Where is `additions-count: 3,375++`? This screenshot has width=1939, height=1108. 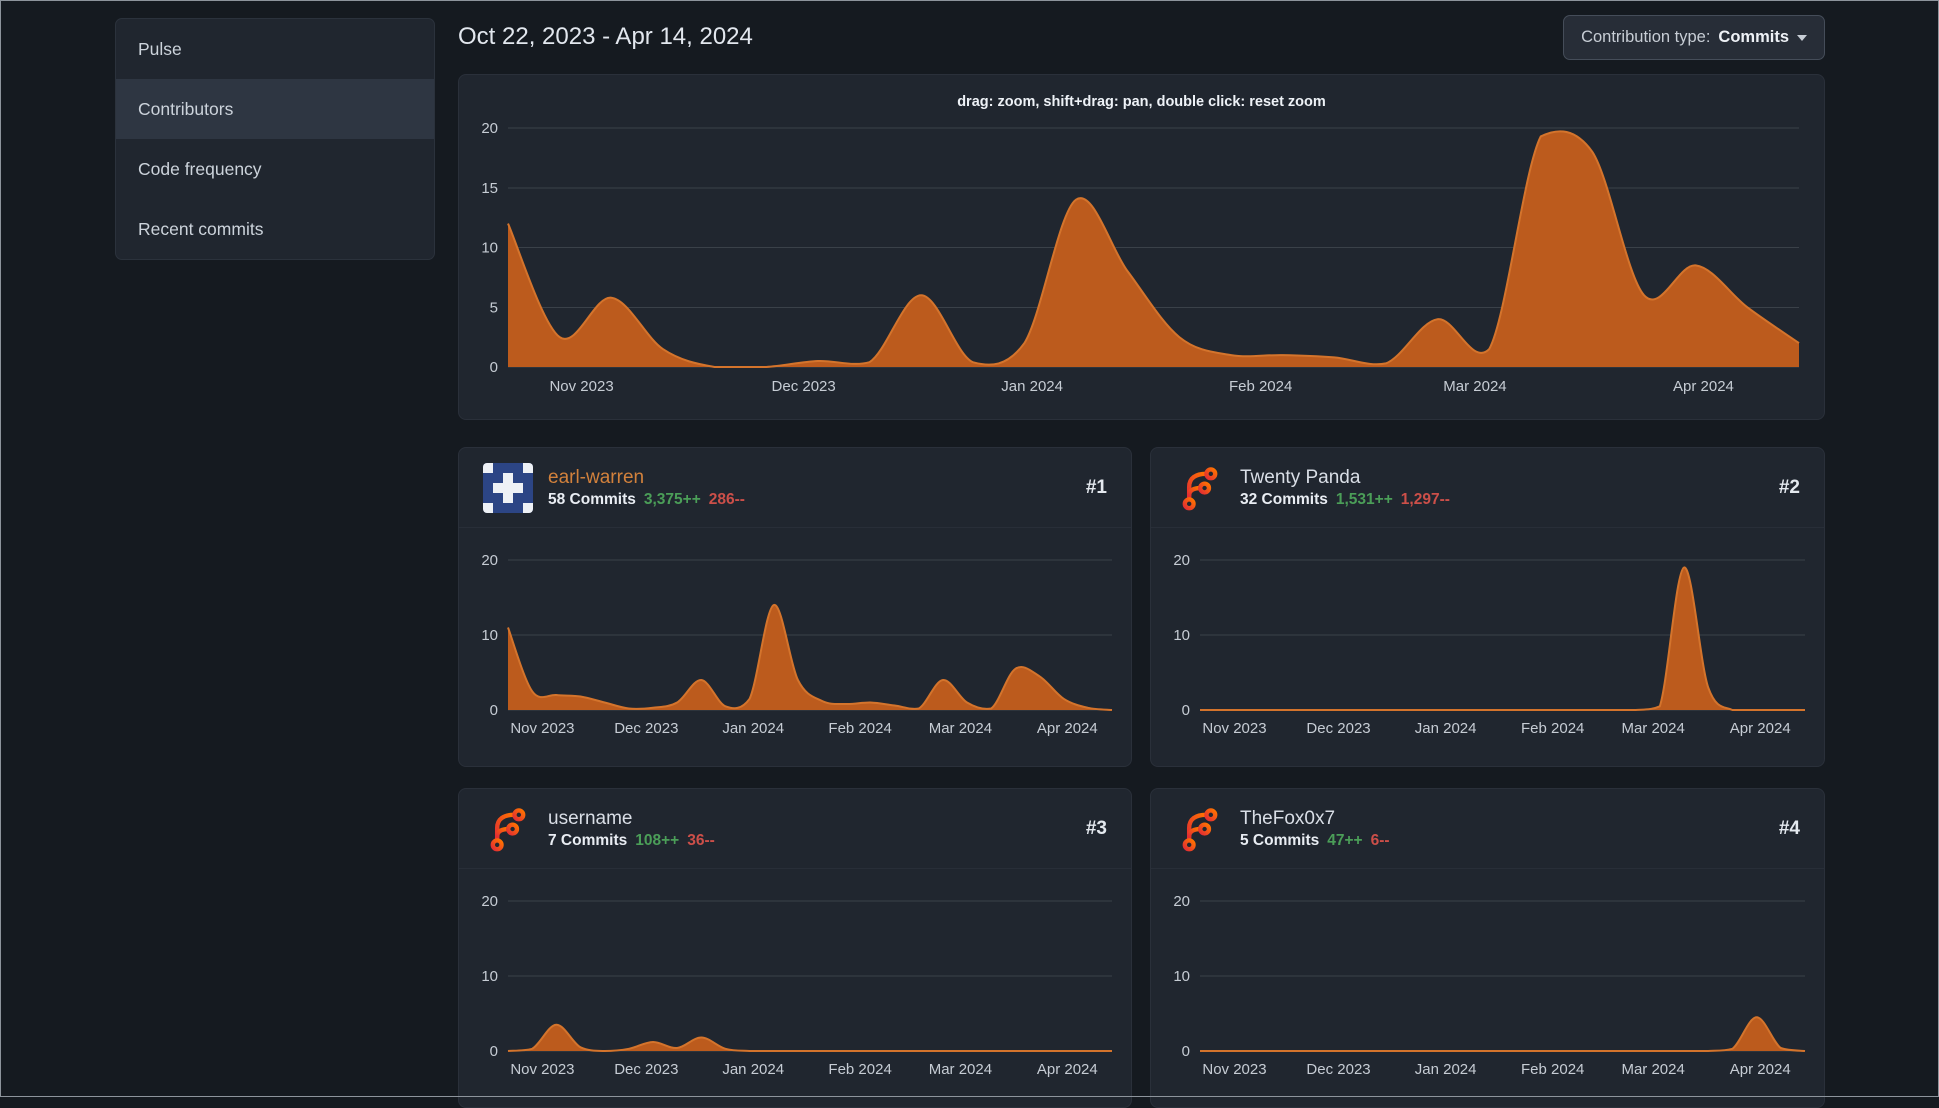
additions-count: 3,375++ is located at coordinates (672, 500).